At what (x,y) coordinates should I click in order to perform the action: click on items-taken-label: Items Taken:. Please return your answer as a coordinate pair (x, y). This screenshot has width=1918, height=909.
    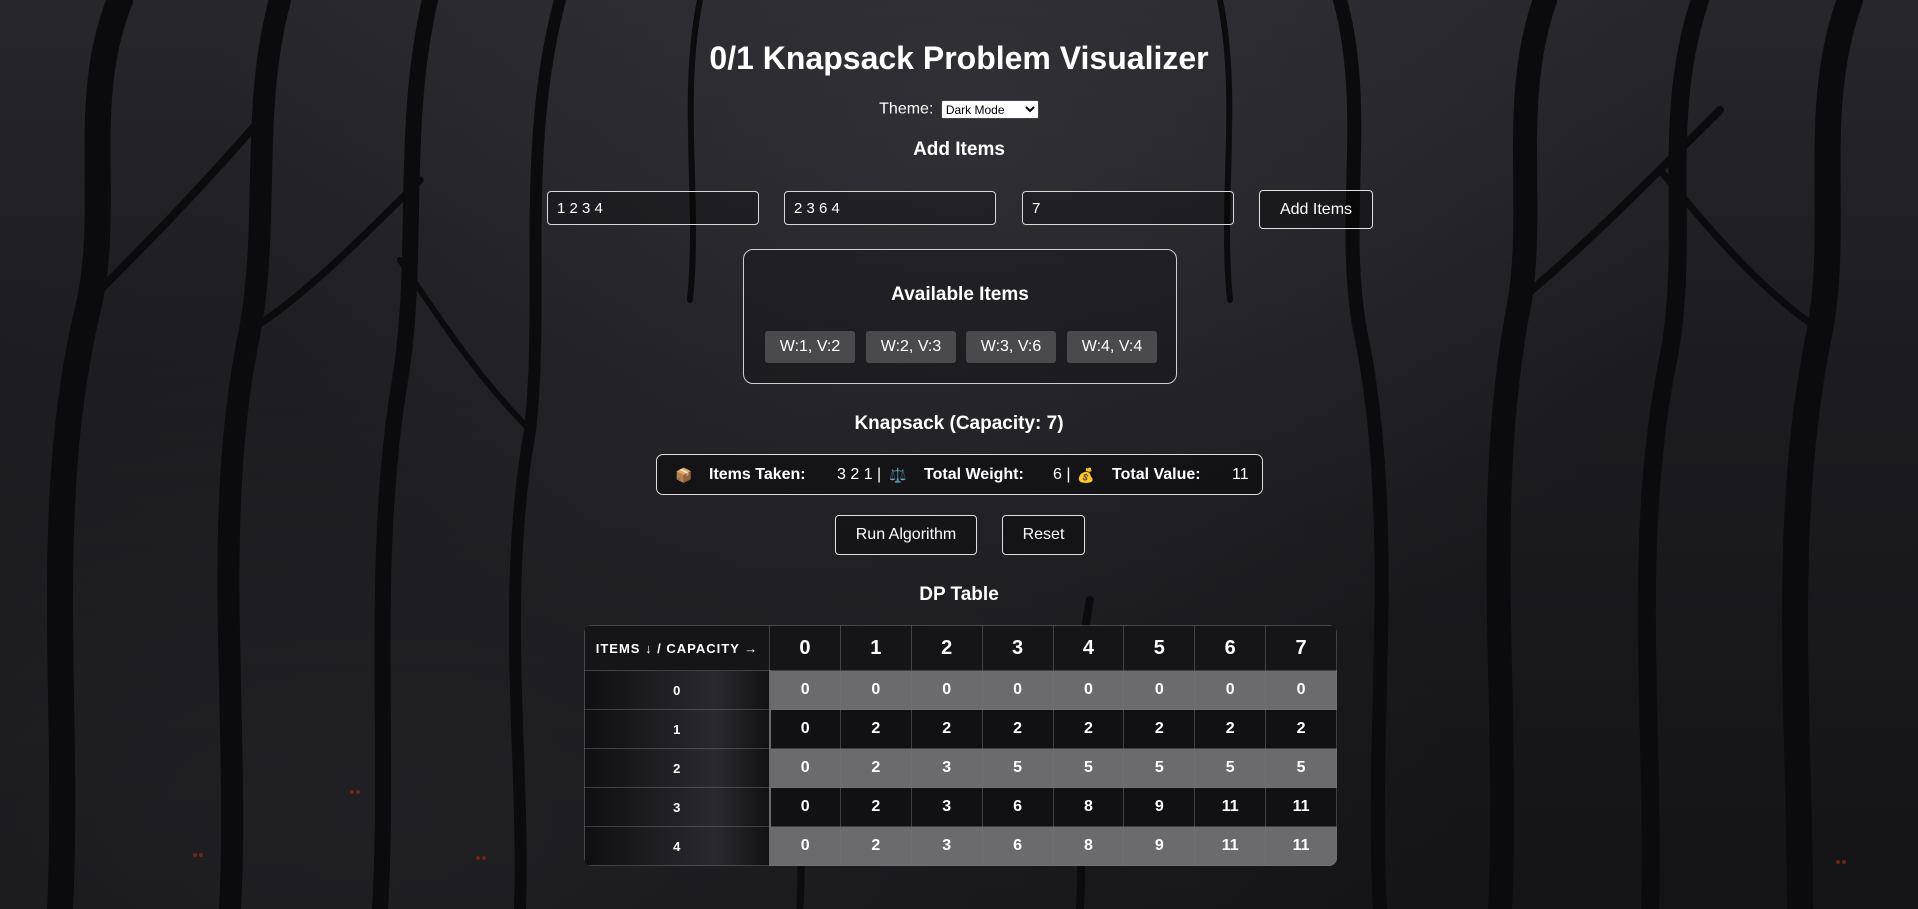
    Looking at the image, I should click on (757, 474).